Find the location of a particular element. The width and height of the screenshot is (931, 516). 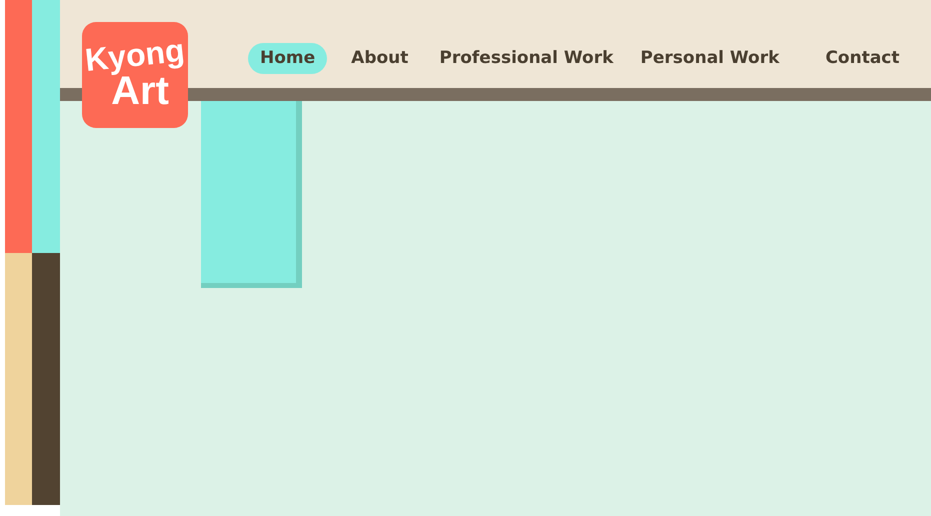

nav-link: Personal Work is located at coordinates (710, 58).